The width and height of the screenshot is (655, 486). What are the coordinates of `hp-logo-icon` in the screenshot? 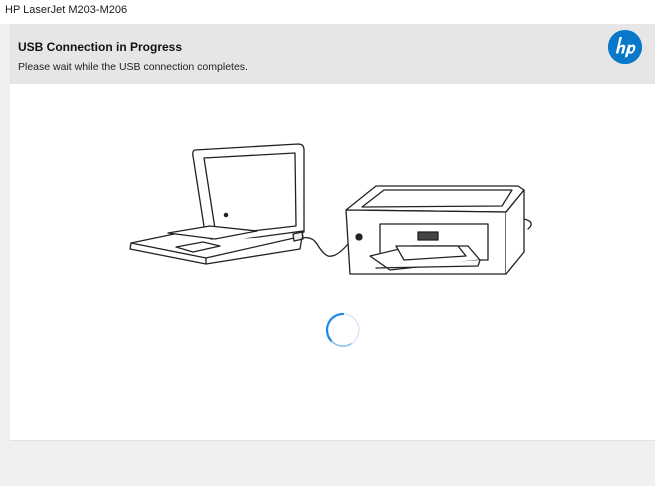 It's located at (625, 47).